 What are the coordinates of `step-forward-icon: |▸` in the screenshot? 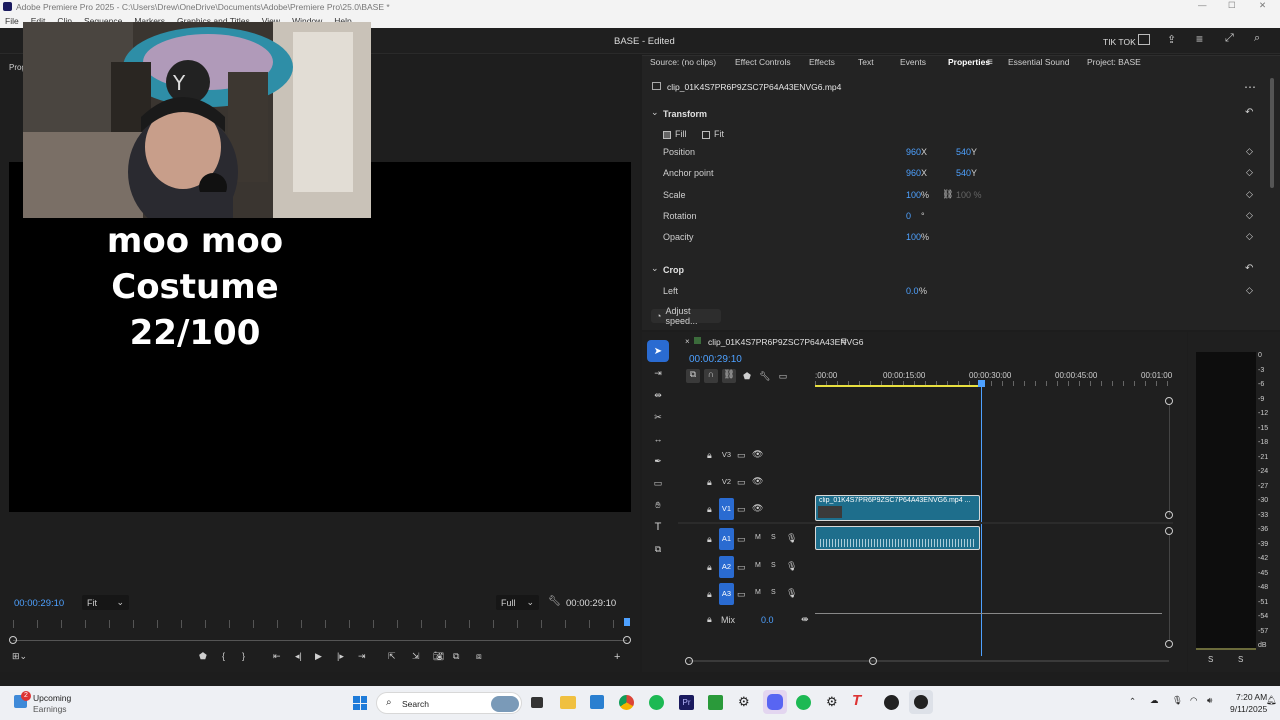 It's located at (340, 656).